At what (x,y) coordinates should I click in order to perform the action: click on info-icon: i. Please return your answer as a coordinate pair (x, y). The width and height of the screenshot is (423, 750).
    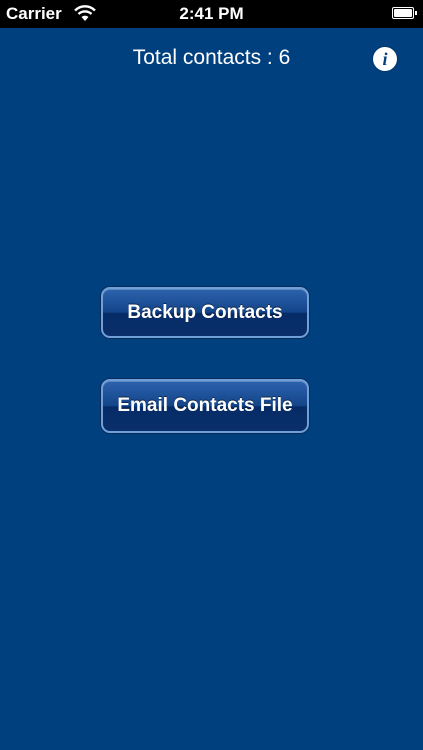
    Looking at the image, I should click on (385, 59).